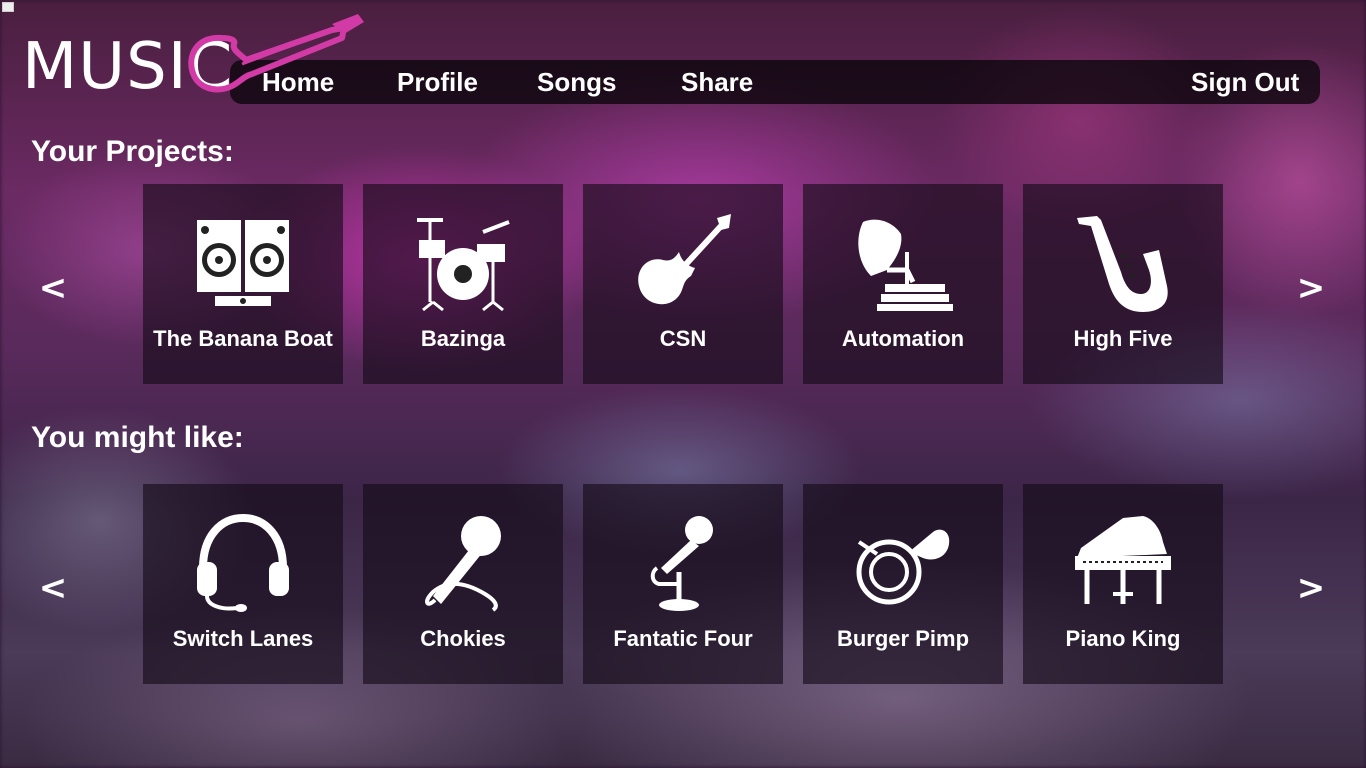 The image size is (1366, 768). What do you see at coordinates (243, 338) in the screenshot?
I see `project-title: The Banana Boat` at bounding box center [243, 338].